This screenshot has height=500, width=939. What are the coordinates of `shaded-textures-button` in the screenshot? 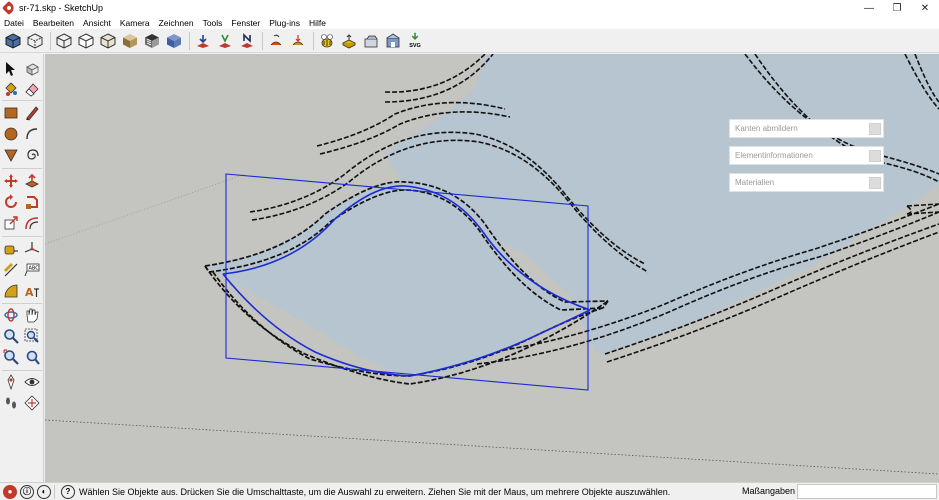 It's located at (152, 41).